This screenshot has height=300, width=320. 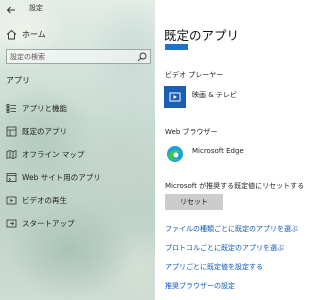 What do you see at coordinates (142, 57) in the screenshot?
I see `search-icon` at bounding box center [142, 57].